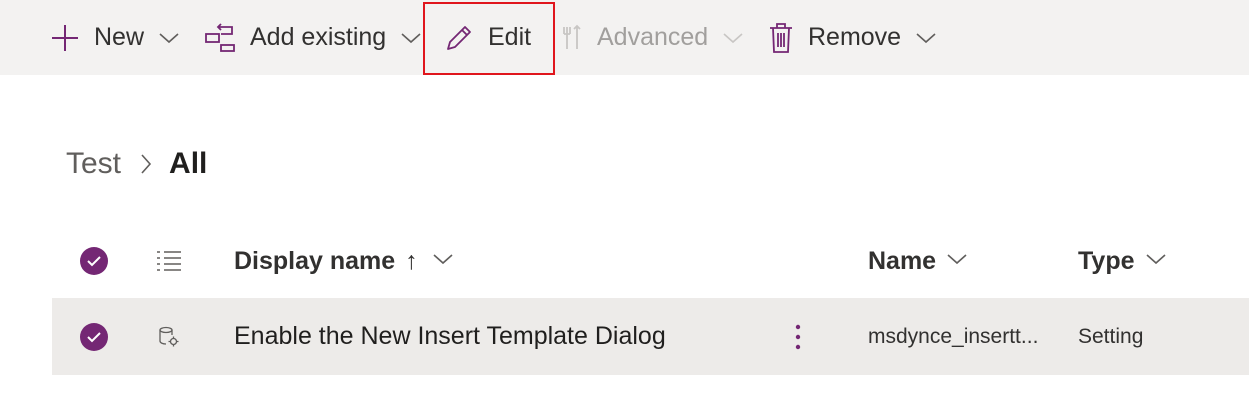 This screenshot has width=1249, height=406. Describe the element at coordinates (136, 164) in the screenshot. I see `breadcrumb: Test All` at that location.